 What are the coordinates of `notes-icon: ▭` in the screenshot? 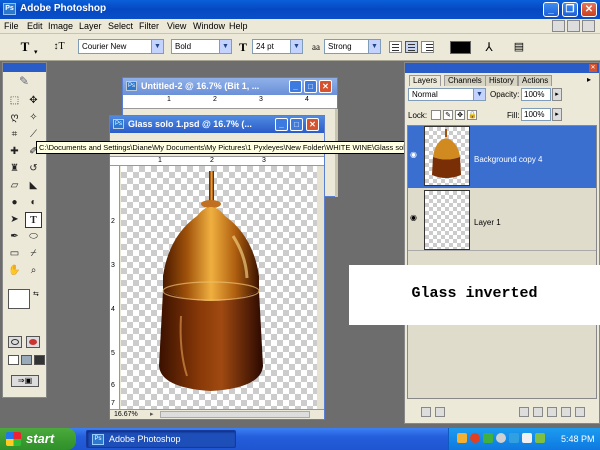 It's located at (14, 254).